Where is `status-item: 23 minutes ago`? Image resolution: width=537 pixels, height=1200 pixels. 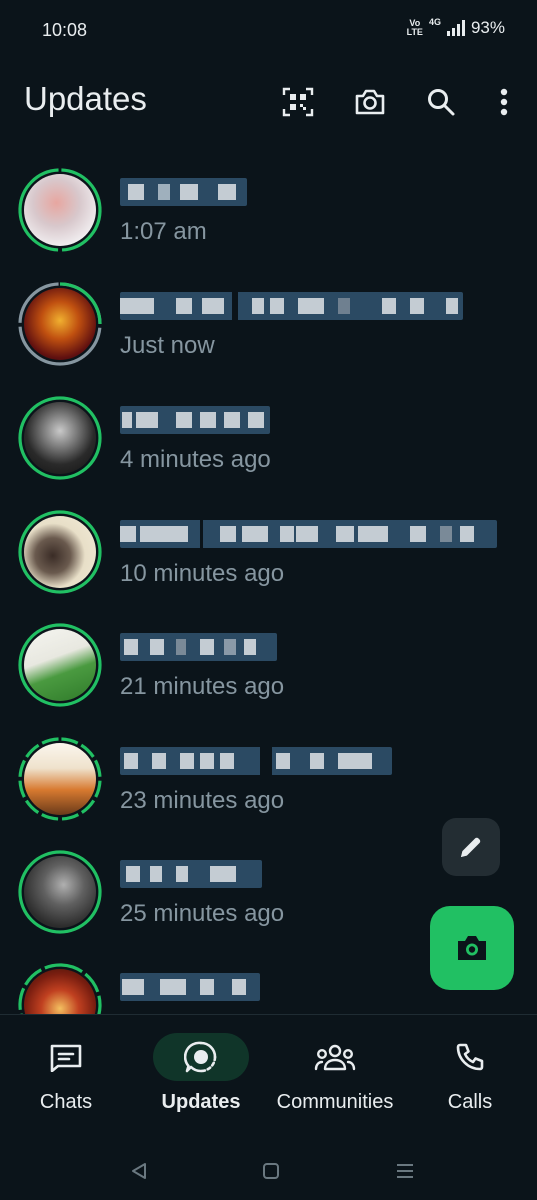 status-item: 23 minutes ago is located at coordinates (268, 773).